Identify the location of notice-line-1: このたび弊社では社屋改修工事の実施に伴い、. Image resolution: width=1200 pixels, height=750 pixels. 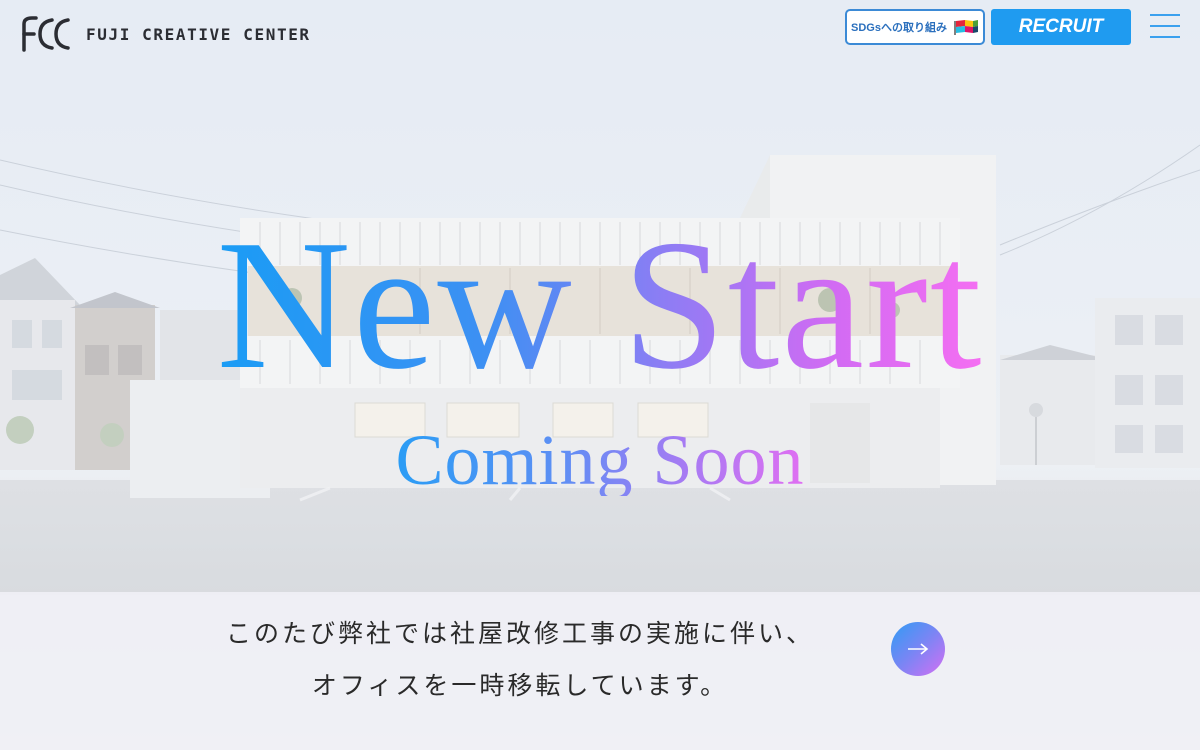
(519, 633).